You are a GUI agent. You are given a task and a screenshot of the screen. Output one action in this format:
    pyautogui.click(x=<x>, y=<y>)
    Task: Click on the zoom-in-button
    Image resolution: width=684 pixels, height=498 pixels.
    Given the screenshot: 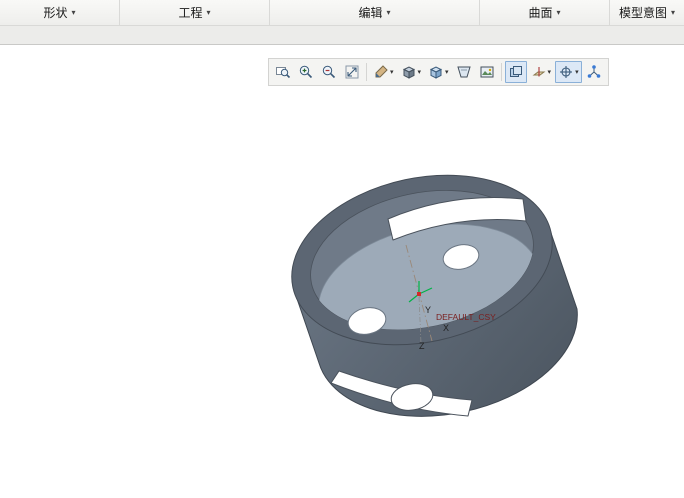 What is the action you would take?
    pyautogui.click(x=306, y=72)
    